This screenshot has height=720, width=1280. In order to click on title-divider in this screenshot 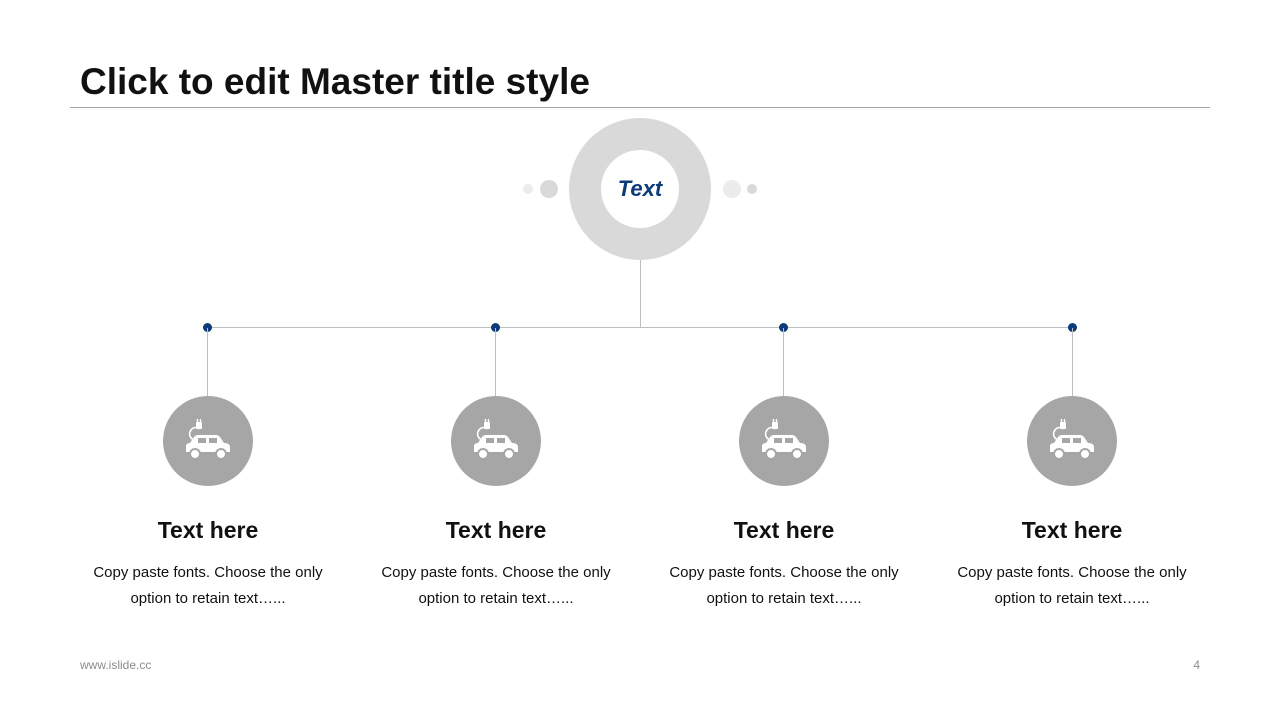, I will do `click(640, 107)`.